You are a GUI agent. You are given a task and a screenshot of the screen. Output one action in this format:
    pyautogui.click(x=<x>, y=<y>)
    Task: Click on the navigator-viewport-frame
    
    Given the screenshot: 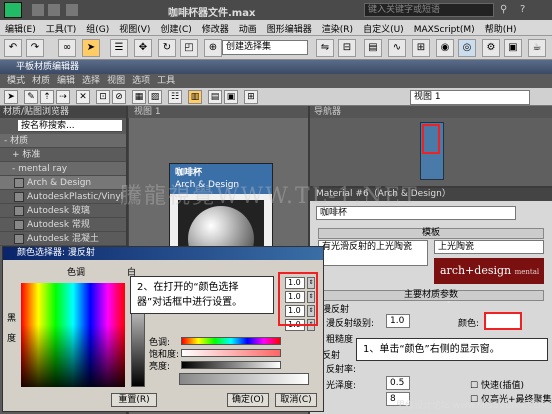 What is the action you would take?
    pyautogui.click(x=431, y=139)
    